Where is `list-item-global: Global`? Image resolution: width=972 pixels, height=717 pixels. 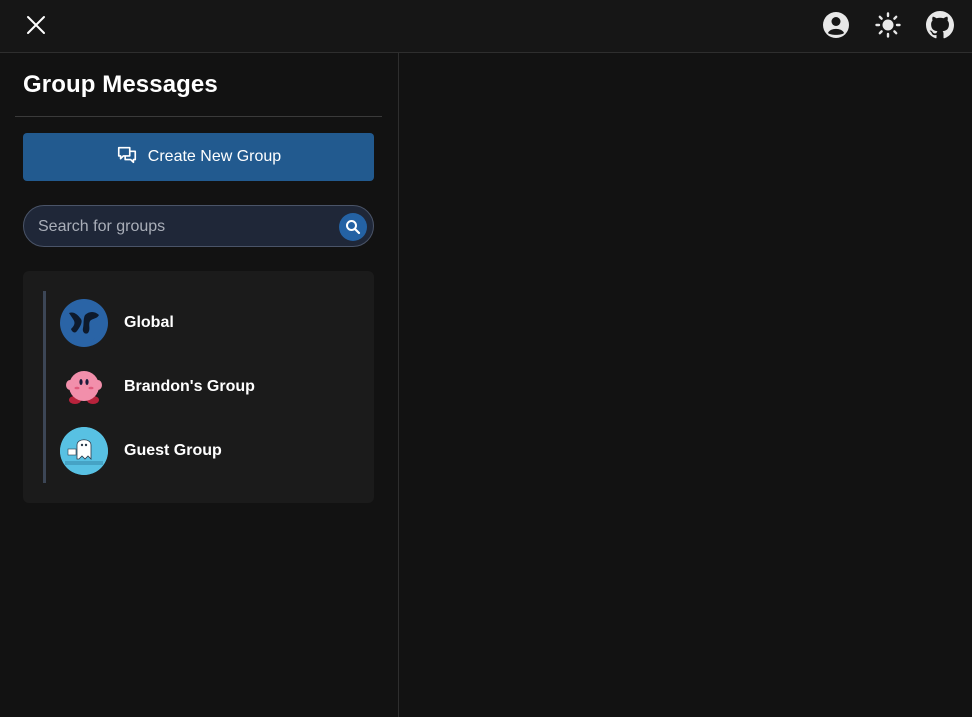 list-item-global: Global is located at coordinates (205, 323).